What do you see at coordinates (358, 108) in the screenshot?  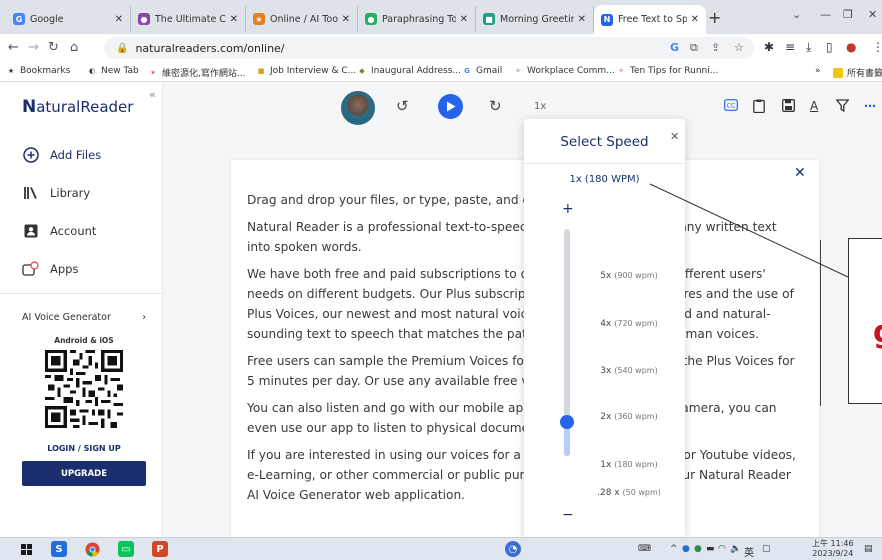 I see `voice-avatar` at bounding box center [358, 108].